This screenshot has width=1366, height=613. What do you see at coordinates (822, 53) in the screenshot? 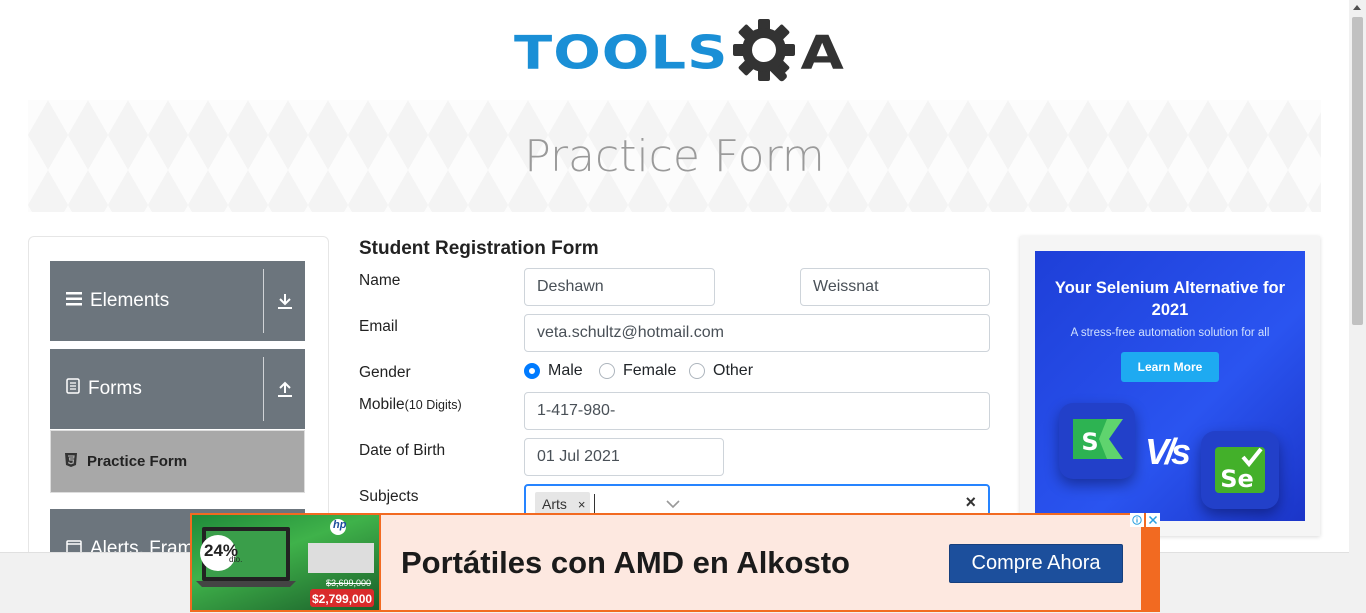
I see `logo-letter: A` at bounding box center [822, 53].